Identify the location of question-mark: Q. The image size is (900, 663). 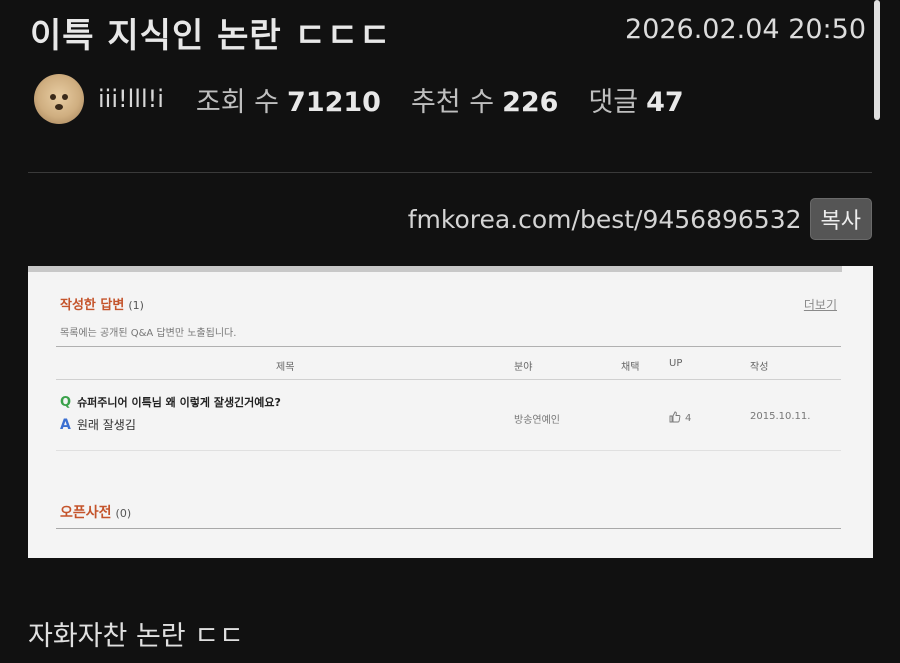
(66, 402).